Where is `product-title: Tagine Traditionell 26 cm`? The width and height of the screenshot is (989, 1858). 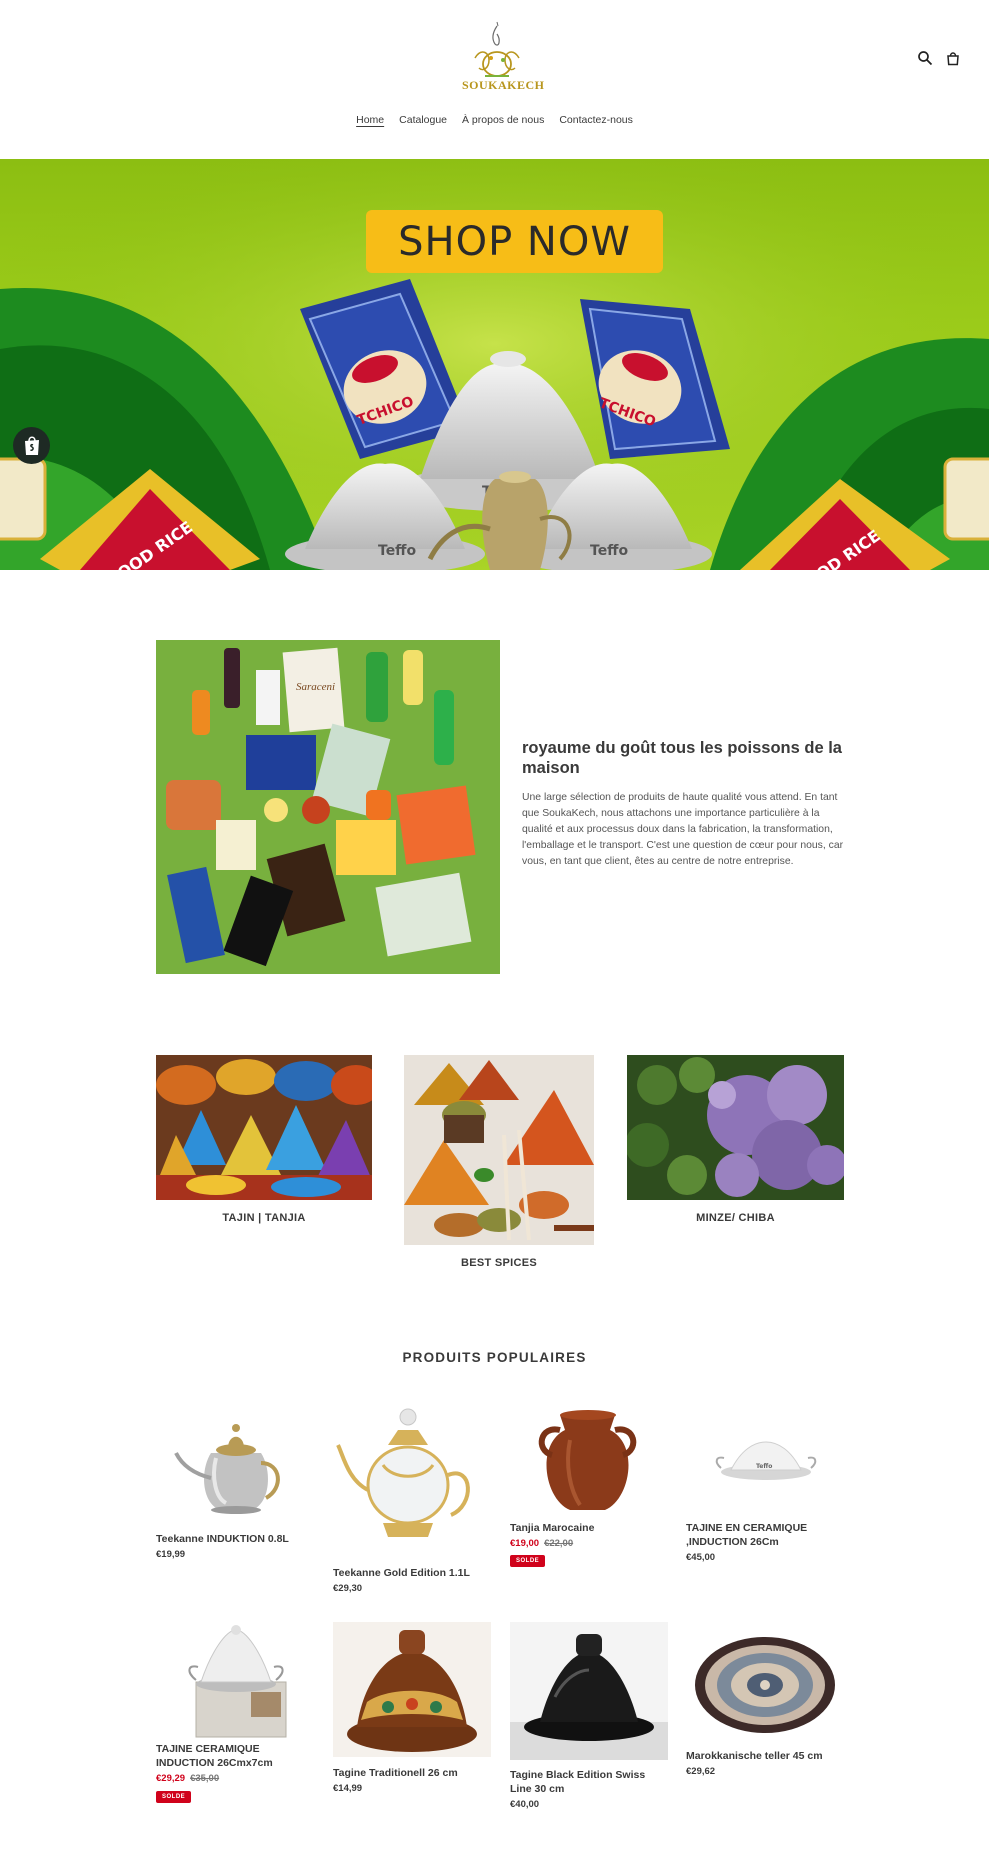 product-title: Tagine Traditionell 26 cm is located at coordinates (412, 1774).